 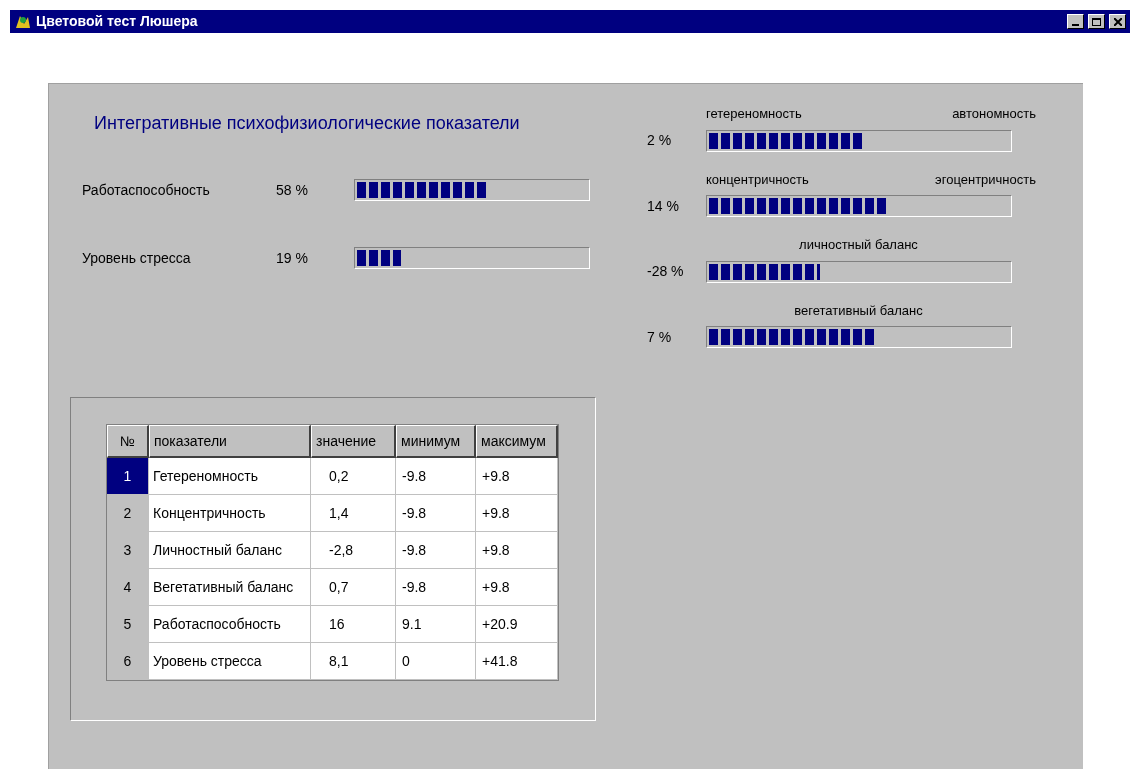 What do you see at coordinates (230, 441) in the screenshot?
I see `column-header: показатели` at bounding box center [230, 441].